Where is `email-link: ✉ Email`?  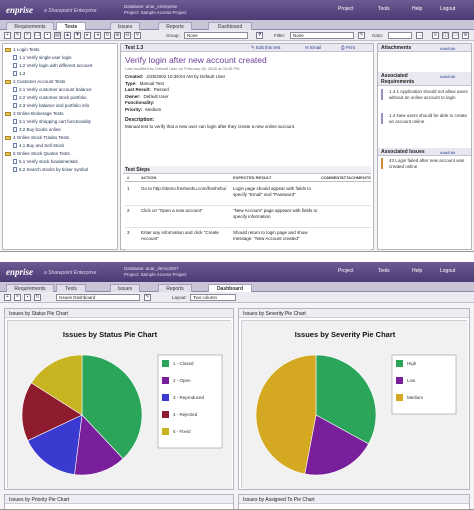
email-link: ✉ Email is located at coordinates (313, 48).